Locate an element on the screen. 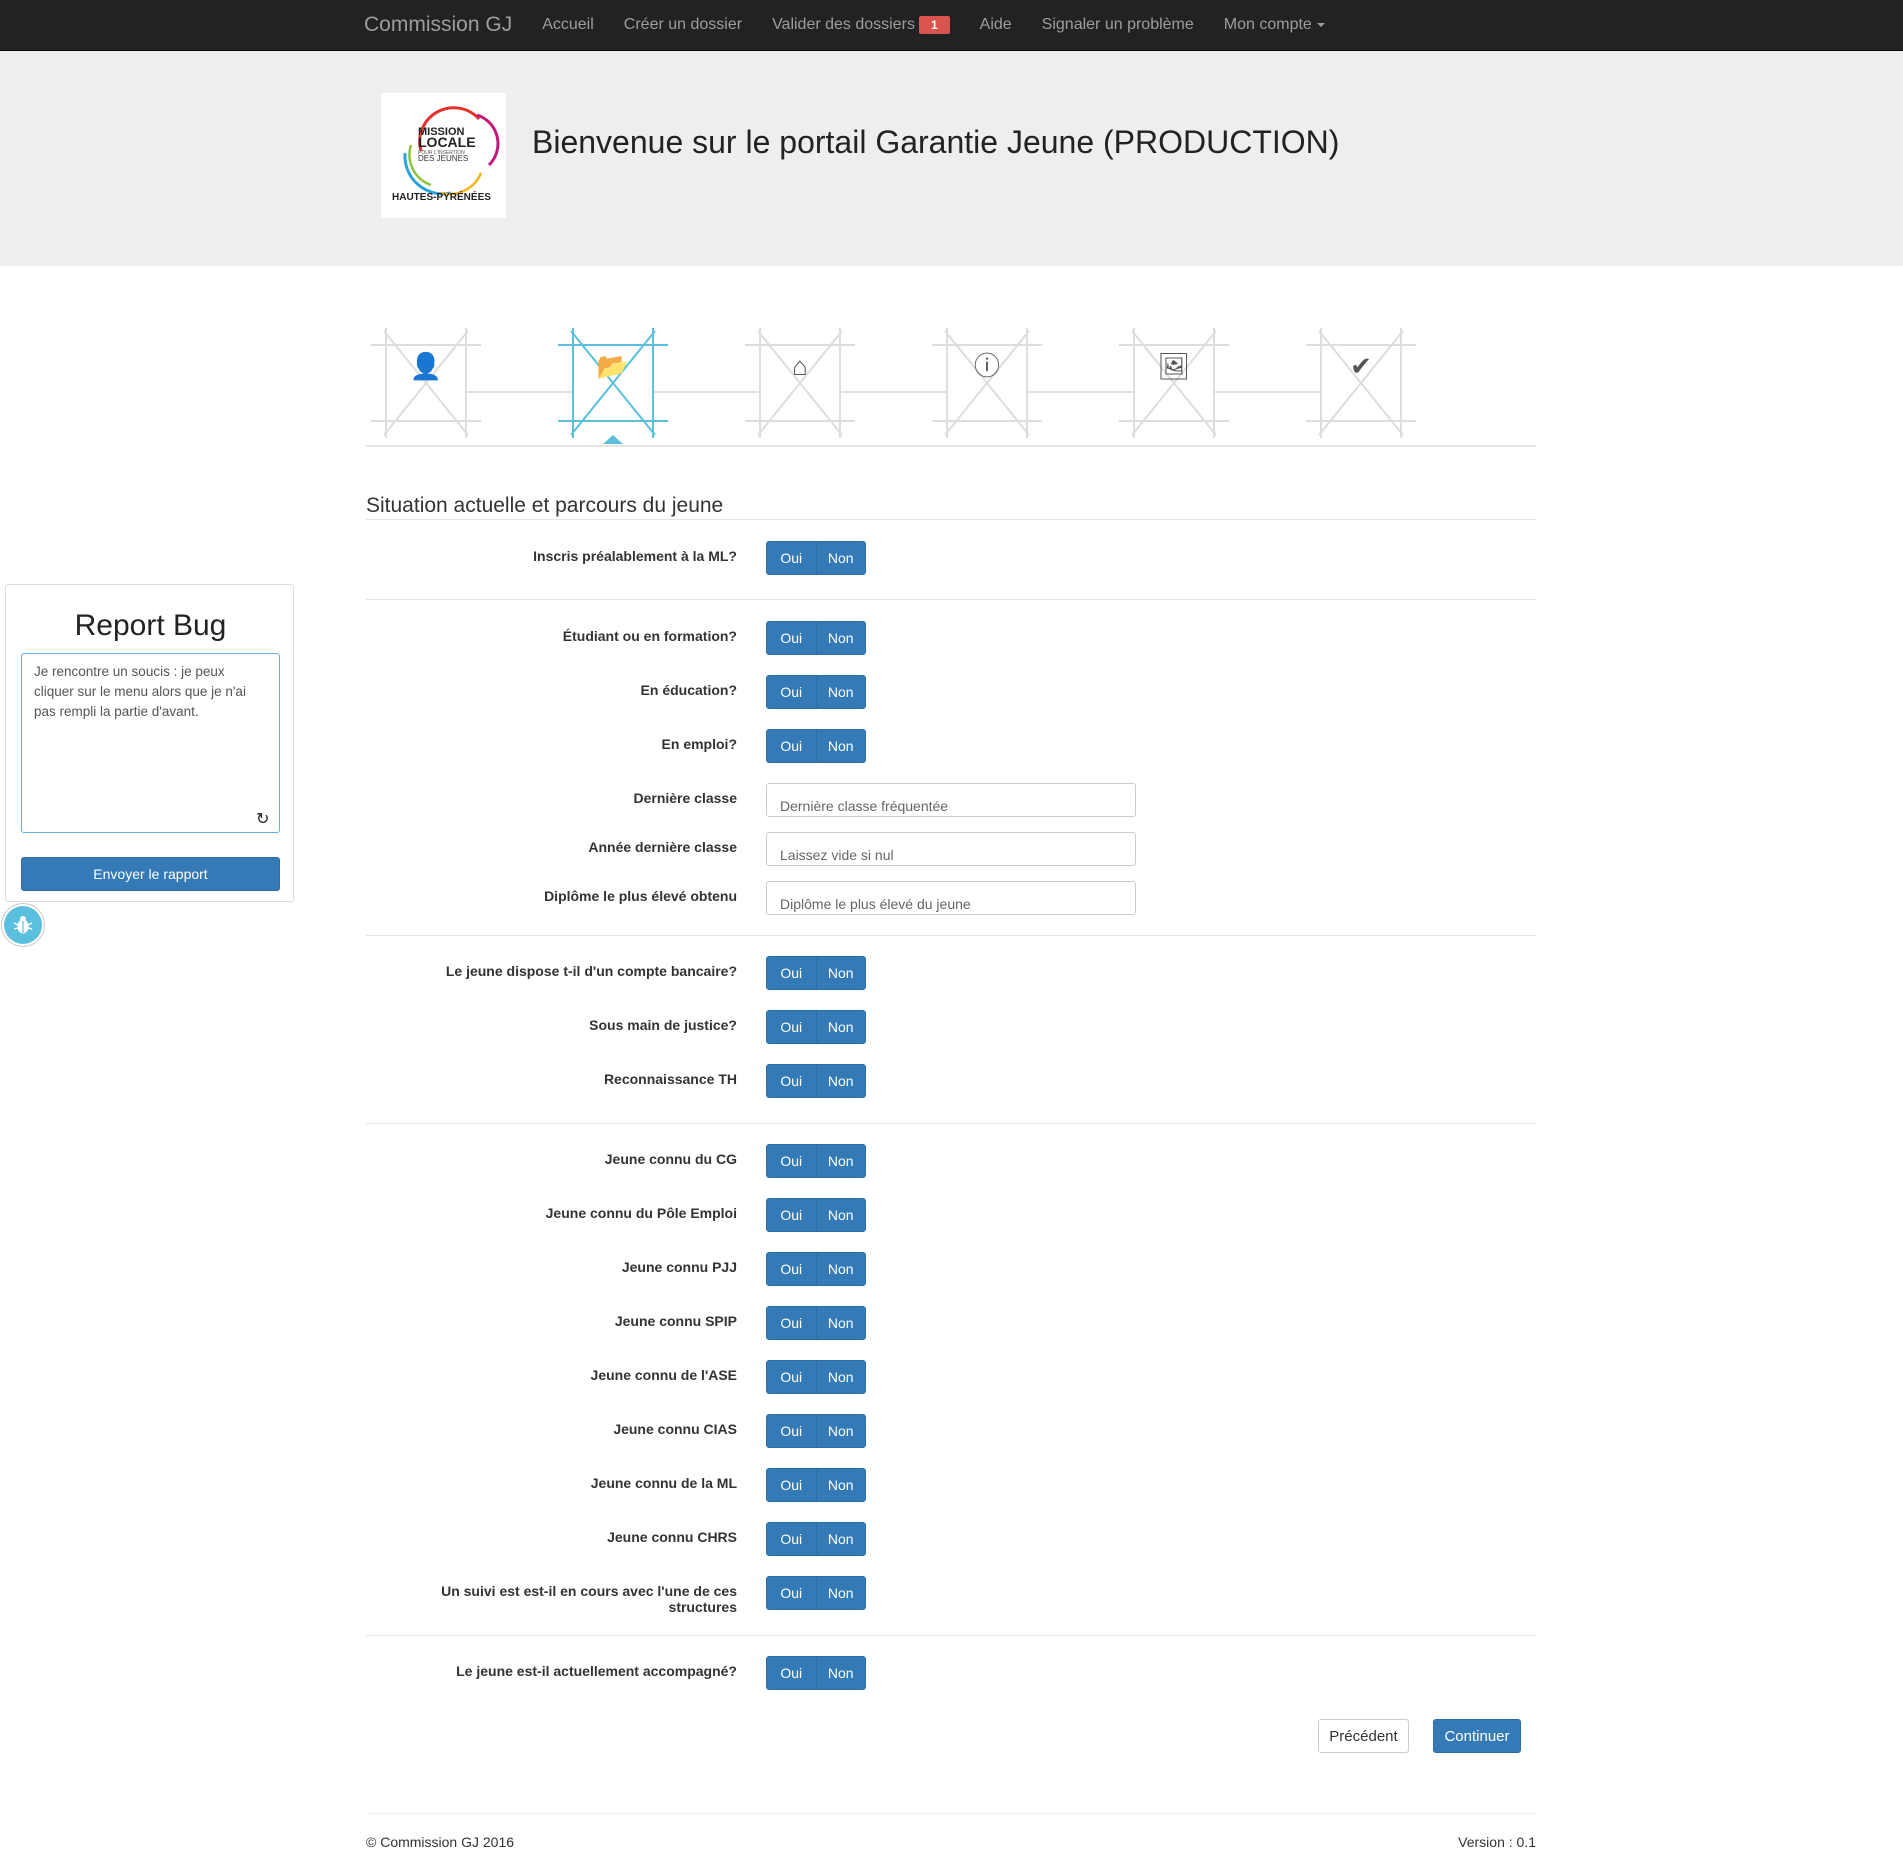 This screenshot has width=1903, height=1861. toggle-etudiant: Oui Non is located at coordinates (816, 638).